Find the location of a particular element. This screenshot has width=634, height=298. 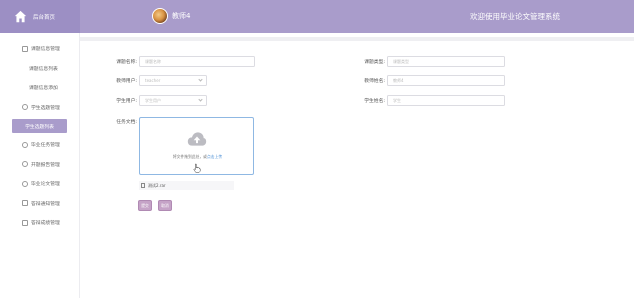

student-name-input: 学生 is located at coordinates (446, 100).